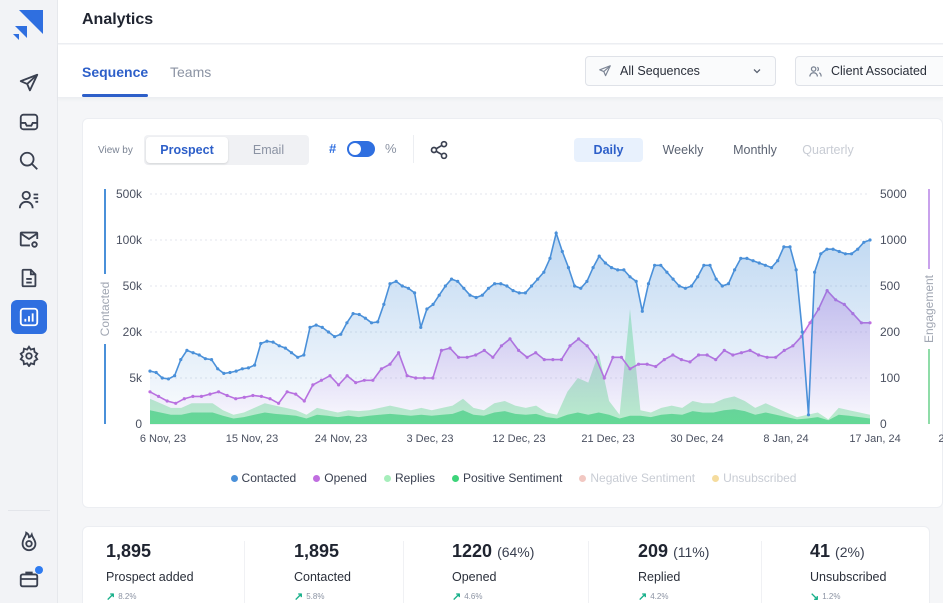  I want to click on legend-contacted: Contacted, so click(263, 478).